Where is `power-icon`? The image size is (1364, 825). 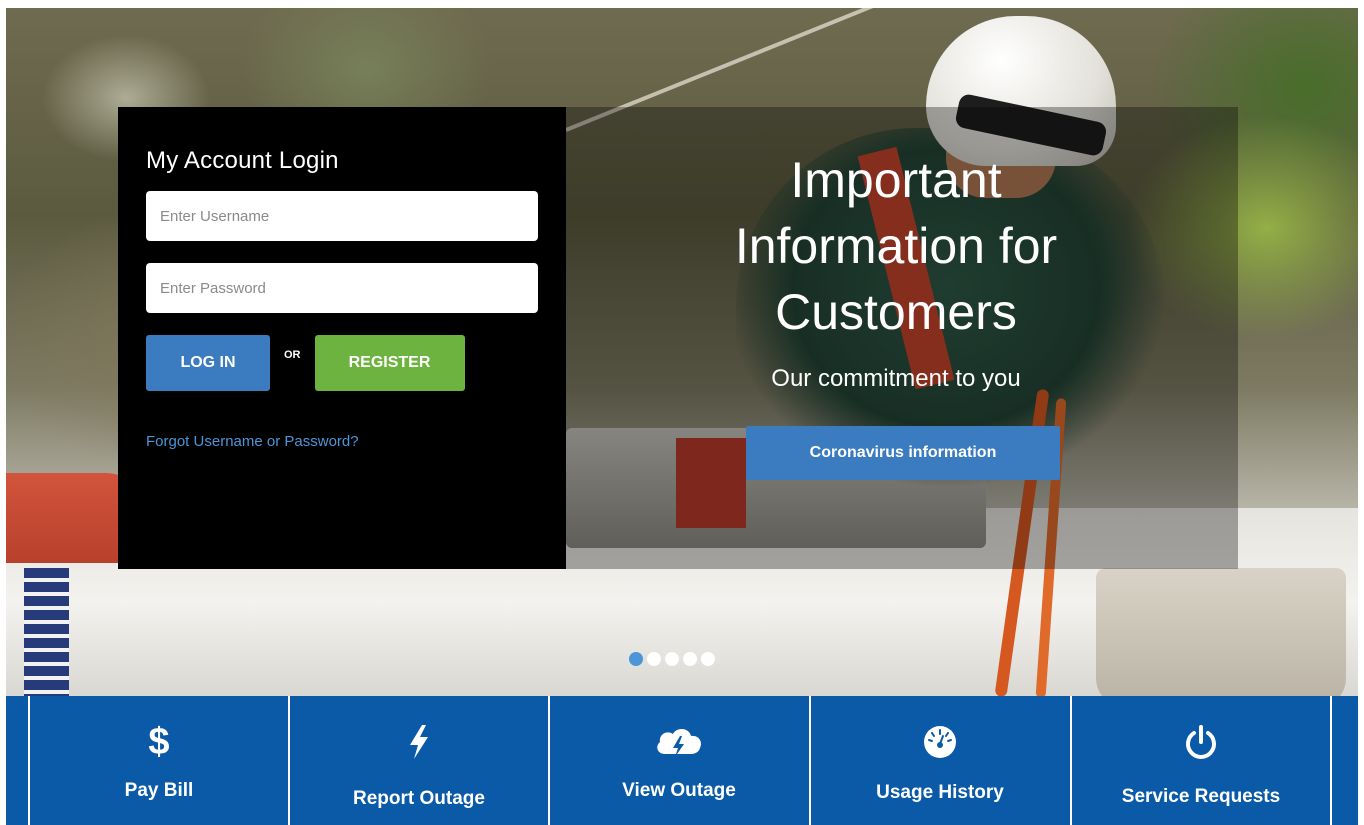
power-icon is located at coordinates (1201, 742).